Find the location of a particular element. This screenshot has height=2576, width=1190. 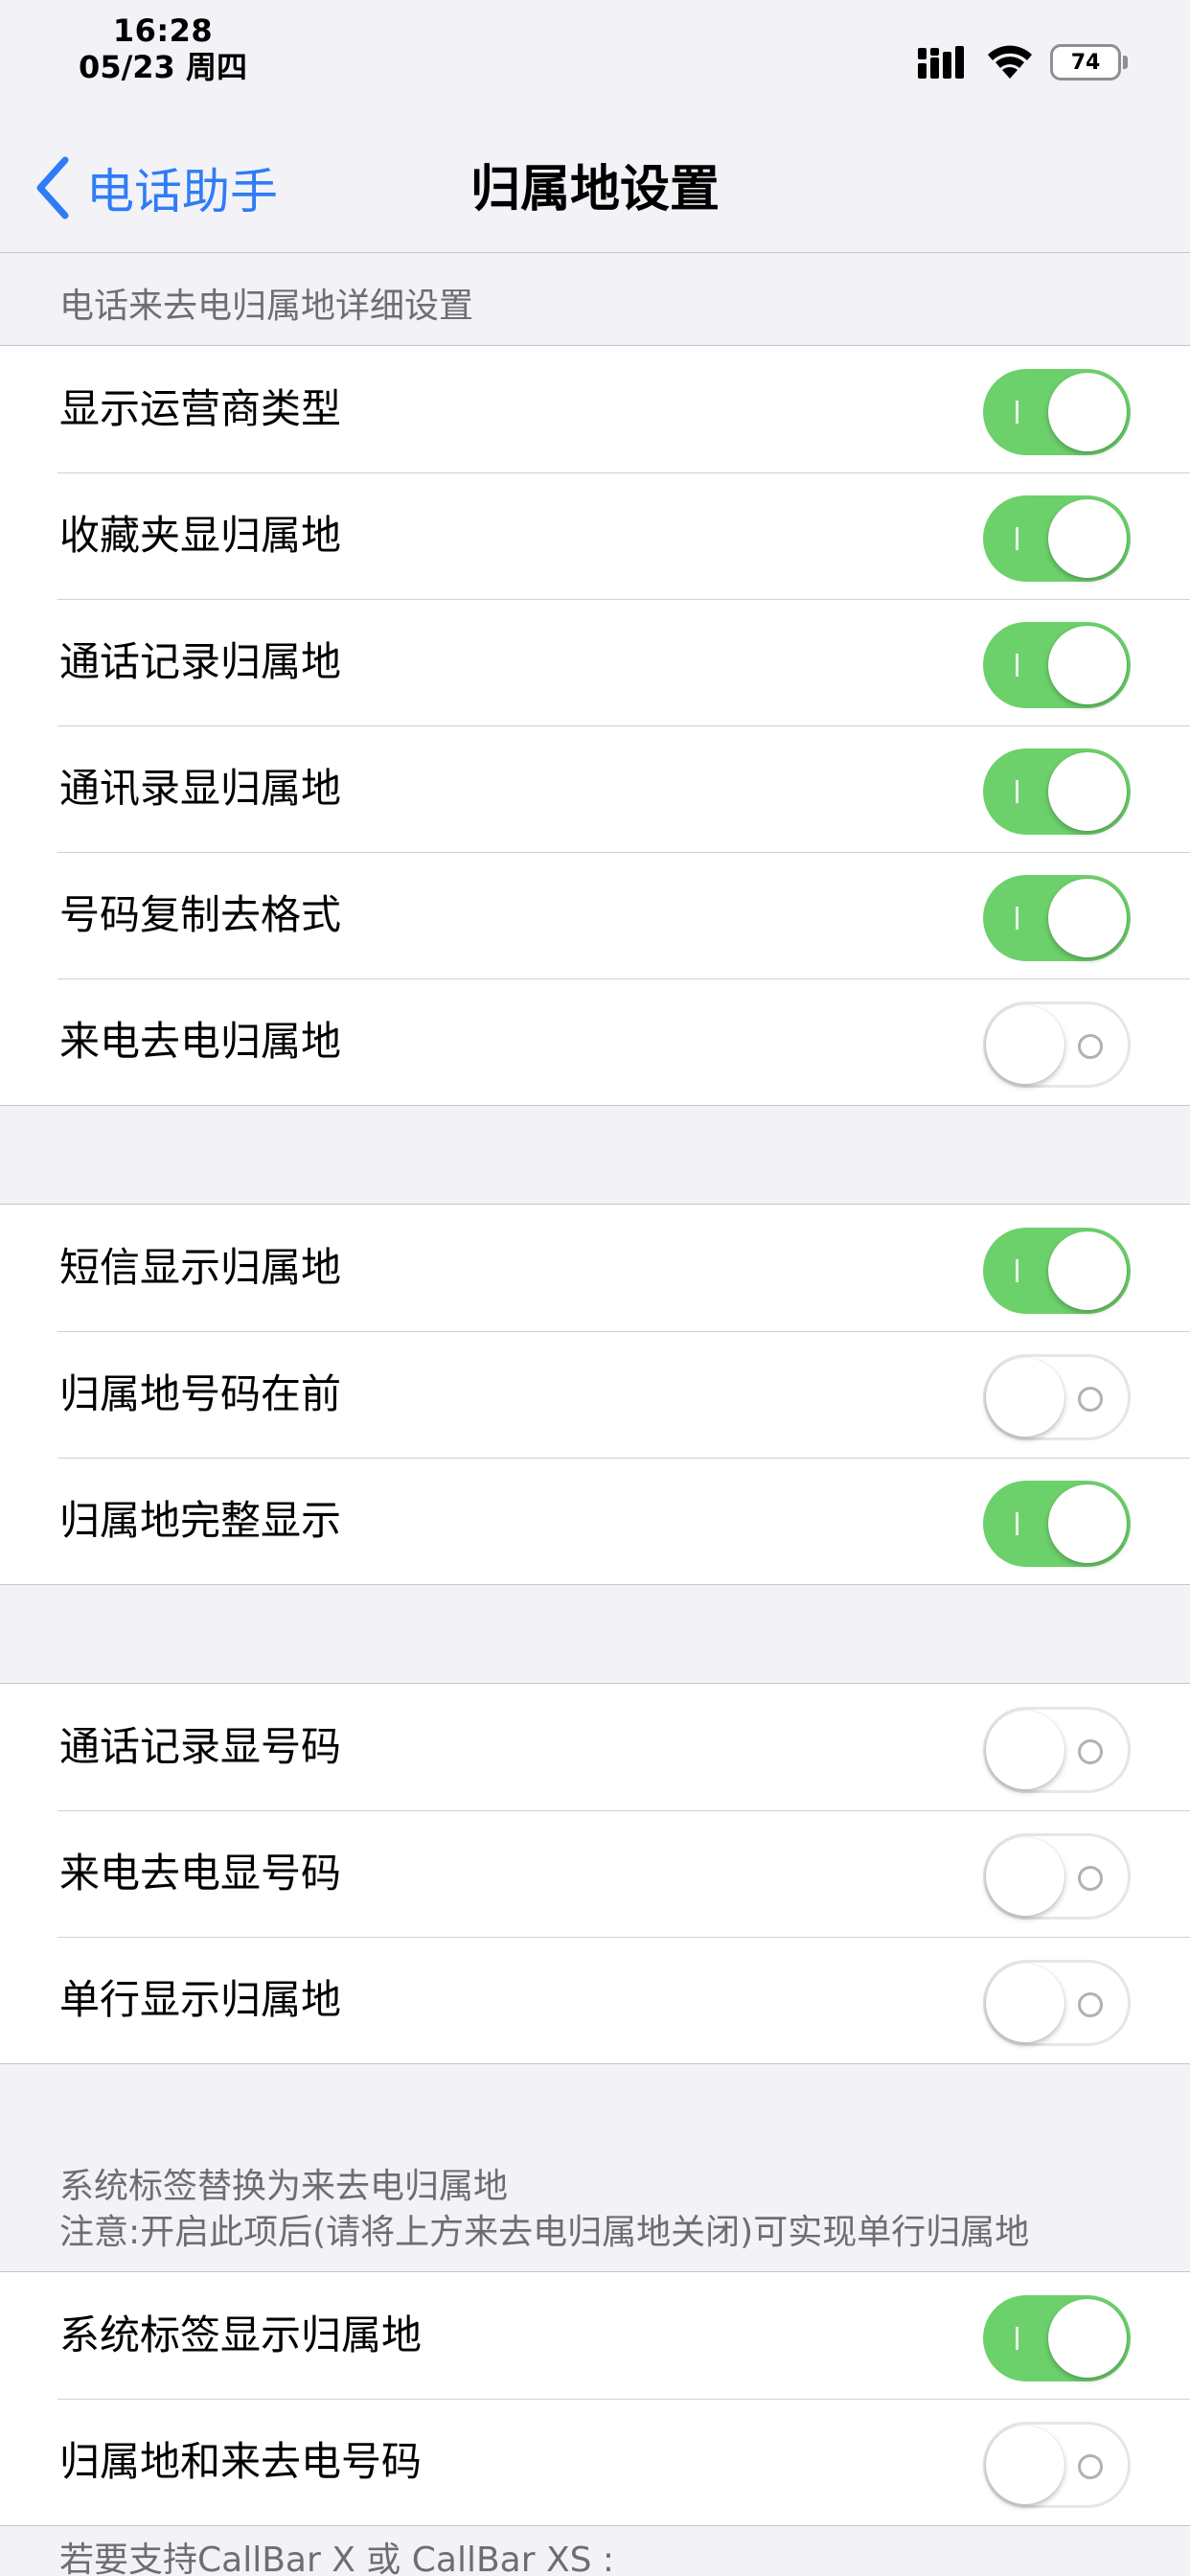

settings-group-4: 系统标签显示归属地 归属地和来去电号码 is located at coordinates (595, 2398).